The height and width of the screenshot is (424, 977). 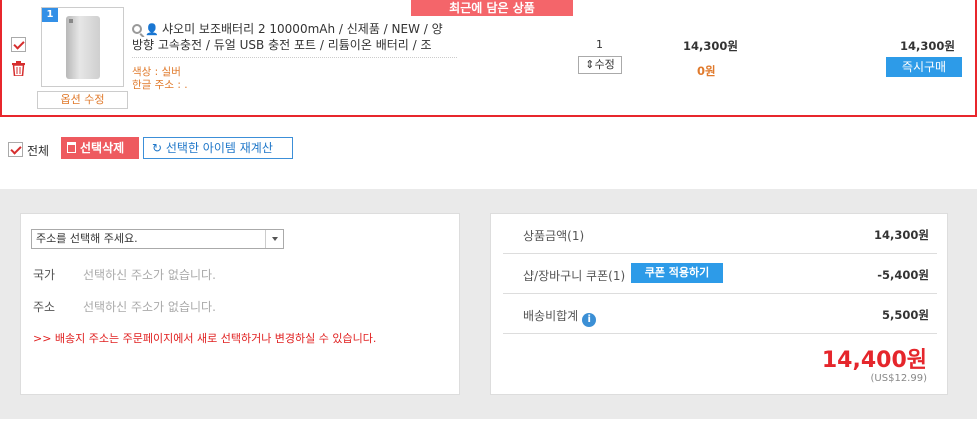 What do you see at coordinates (574, 276) in the screenshot?
I see `coupon-label: 샵/장바구니 쿠폰(1)` at bounding box center [574, 276].